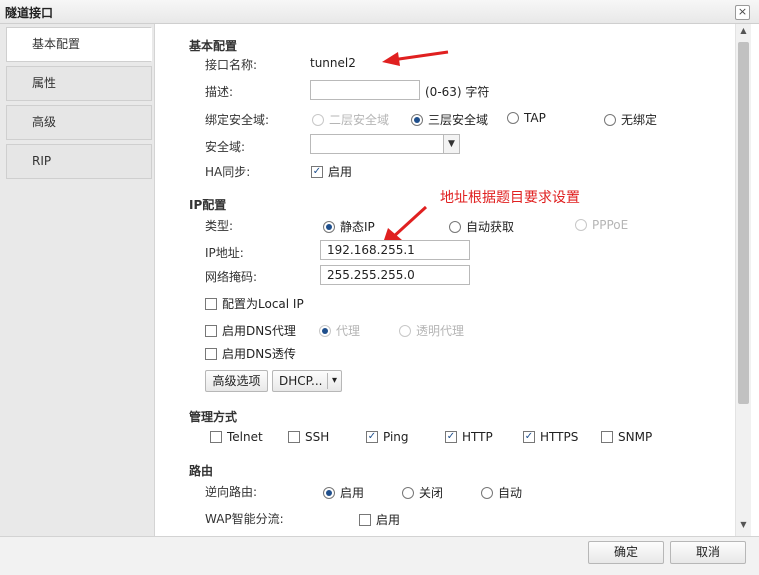 This screenshot has width=759, height=575. I want to click on cancel-button: 取消, so click(708, 552).